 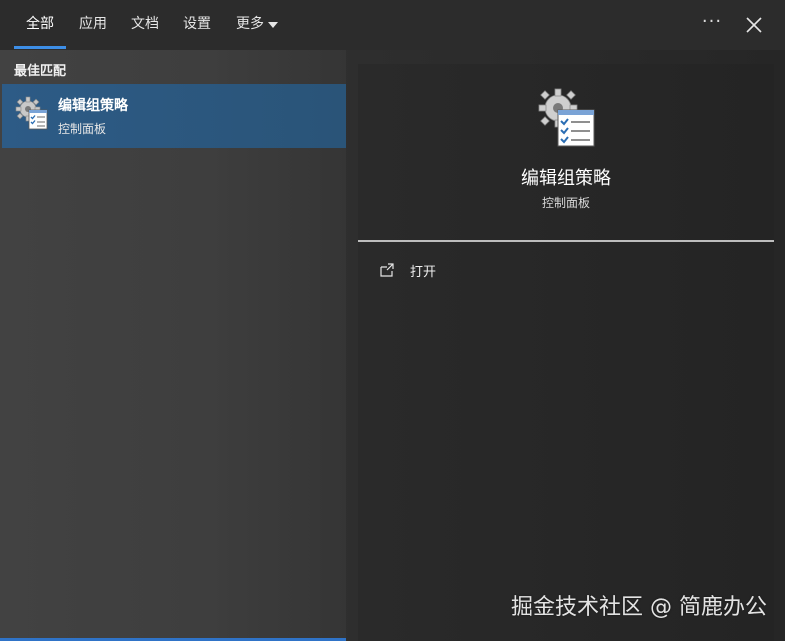 What do you see at coordinates (273, 25) in the screenshot?
I see `chevron-down-icon` at bounding box center [273, 25].